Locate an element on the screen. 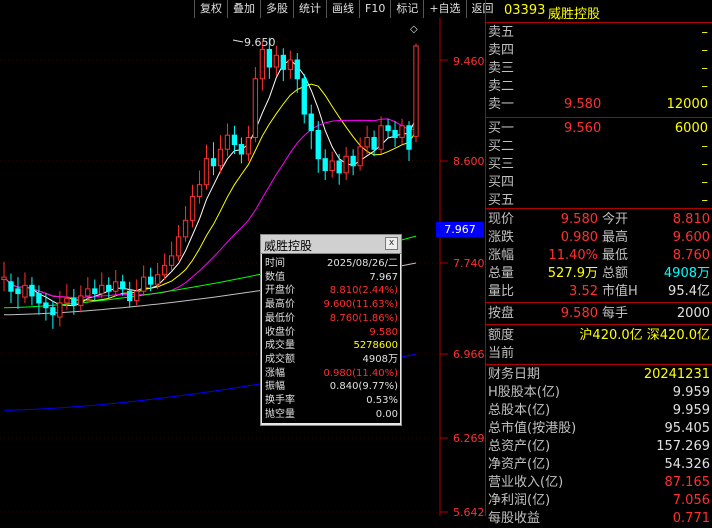  finance-value: 54.326 is located at coordinates (687, 464).